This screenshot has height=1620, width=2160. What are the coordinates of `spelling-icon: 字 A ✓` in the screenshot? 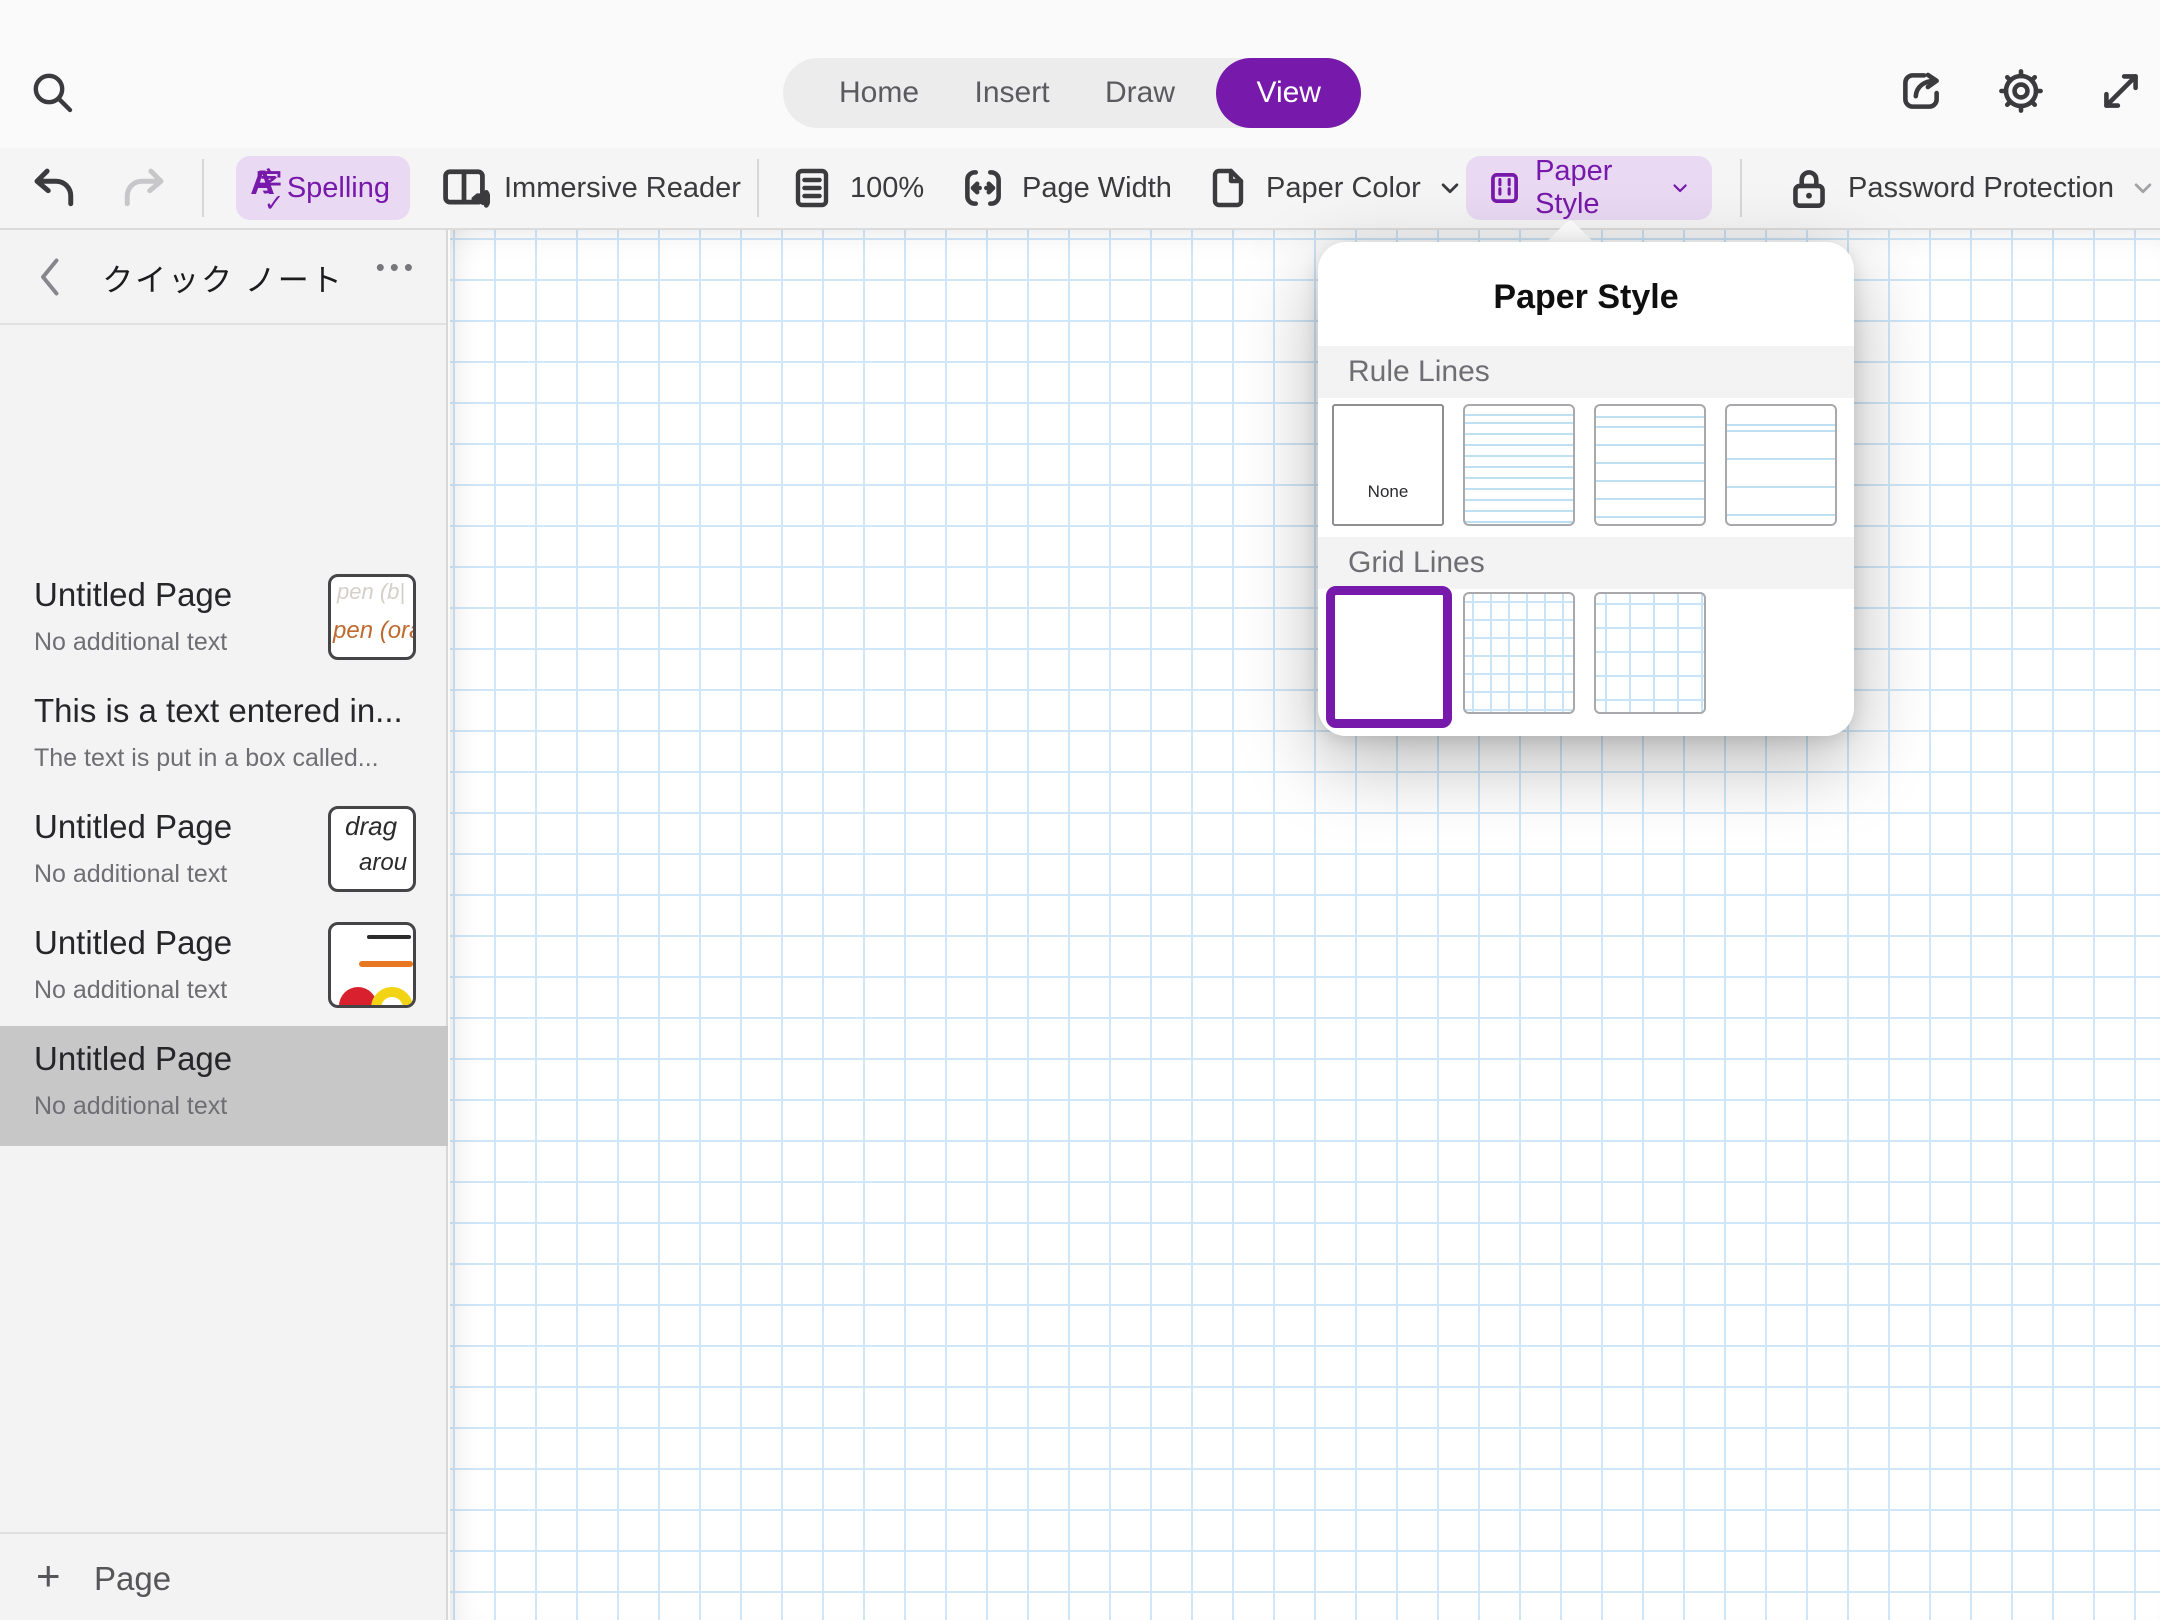 It's located at (267, 190).